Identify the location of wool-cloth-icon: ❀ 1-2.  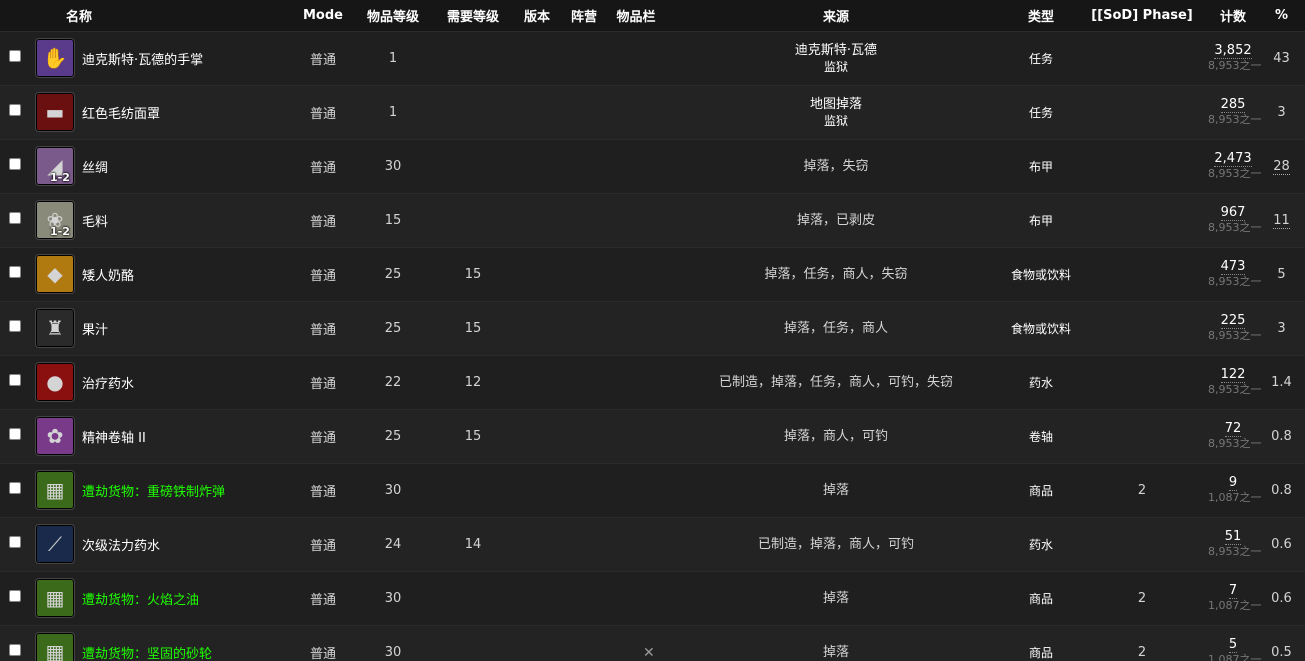
(55, 220).